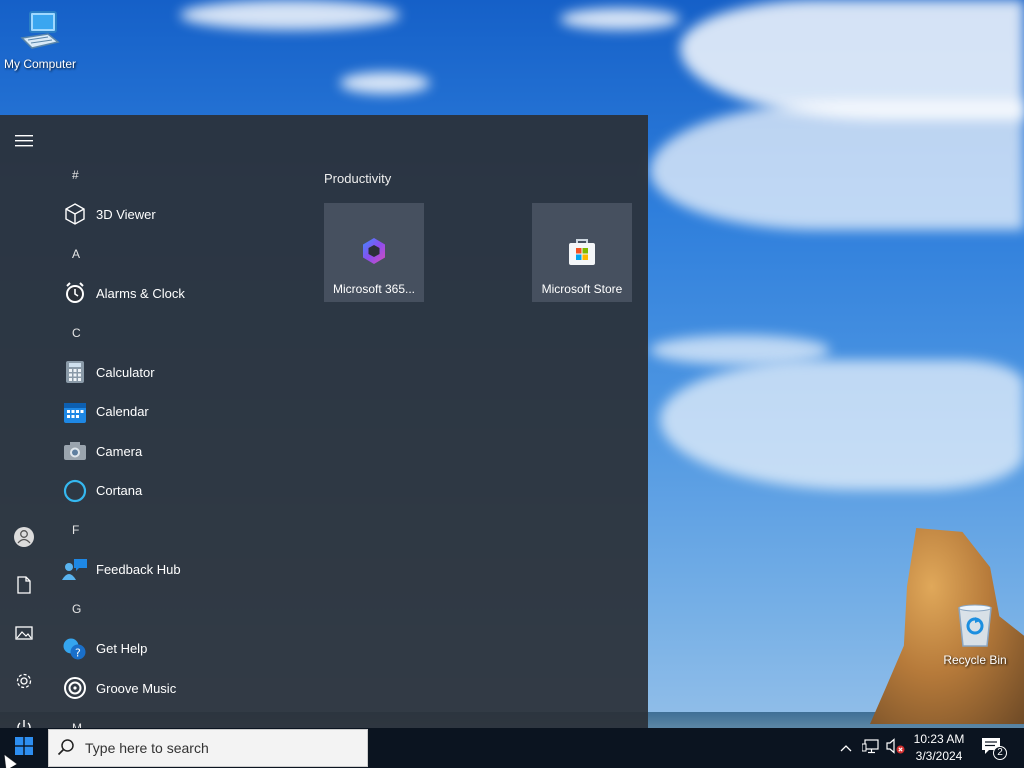 The height and width of the screenshot is (768, 1024). I want to click on cortana-ring-icon, so click(75, 491).